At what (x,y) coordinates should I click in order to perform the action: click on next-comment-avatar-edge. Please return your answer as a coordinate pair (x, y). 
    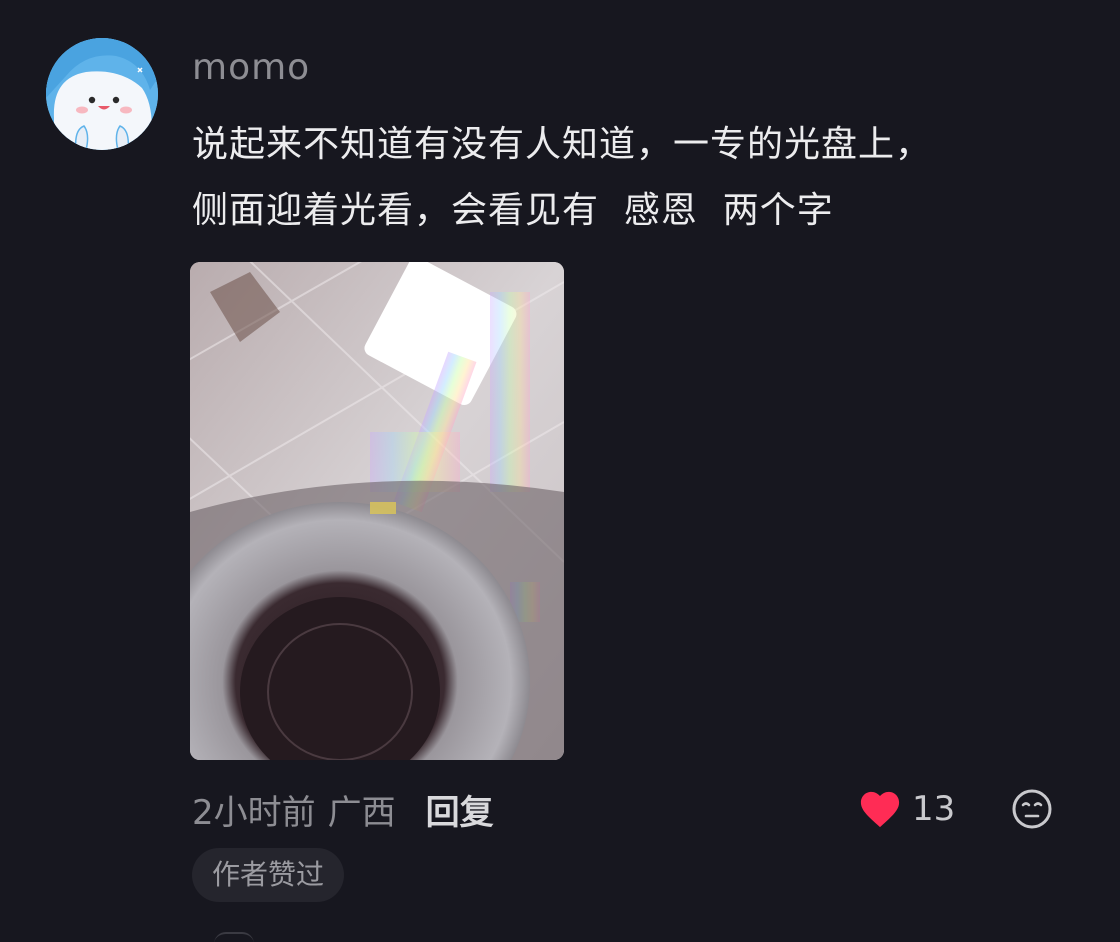
    Looking at the image, I should click on (234, 937).